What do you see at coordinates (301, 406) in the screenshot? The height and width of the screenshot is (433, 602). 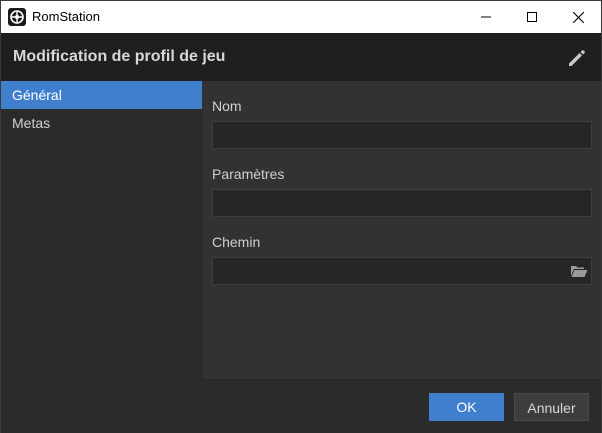 I see `dialog-footer: OK Annuler` at bounding box center [301, 406].